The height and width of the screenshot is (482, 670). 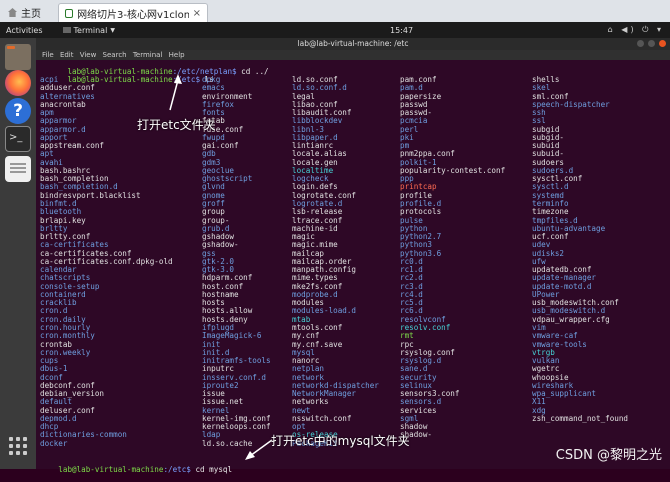 What do you see at coordinates (539, 402) in the screenshot?
I see `ls-entry: X11` at bounding box center [539, 402].